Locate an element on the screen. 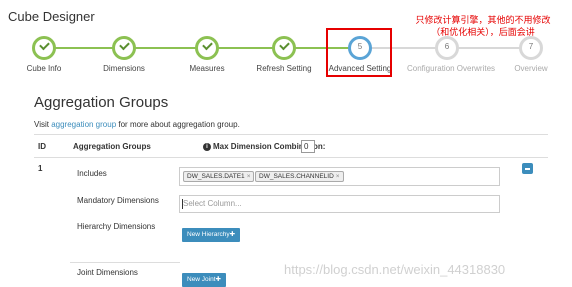  tag-text: DW_SALES.DATE1 is located at coordinates (216, 176).